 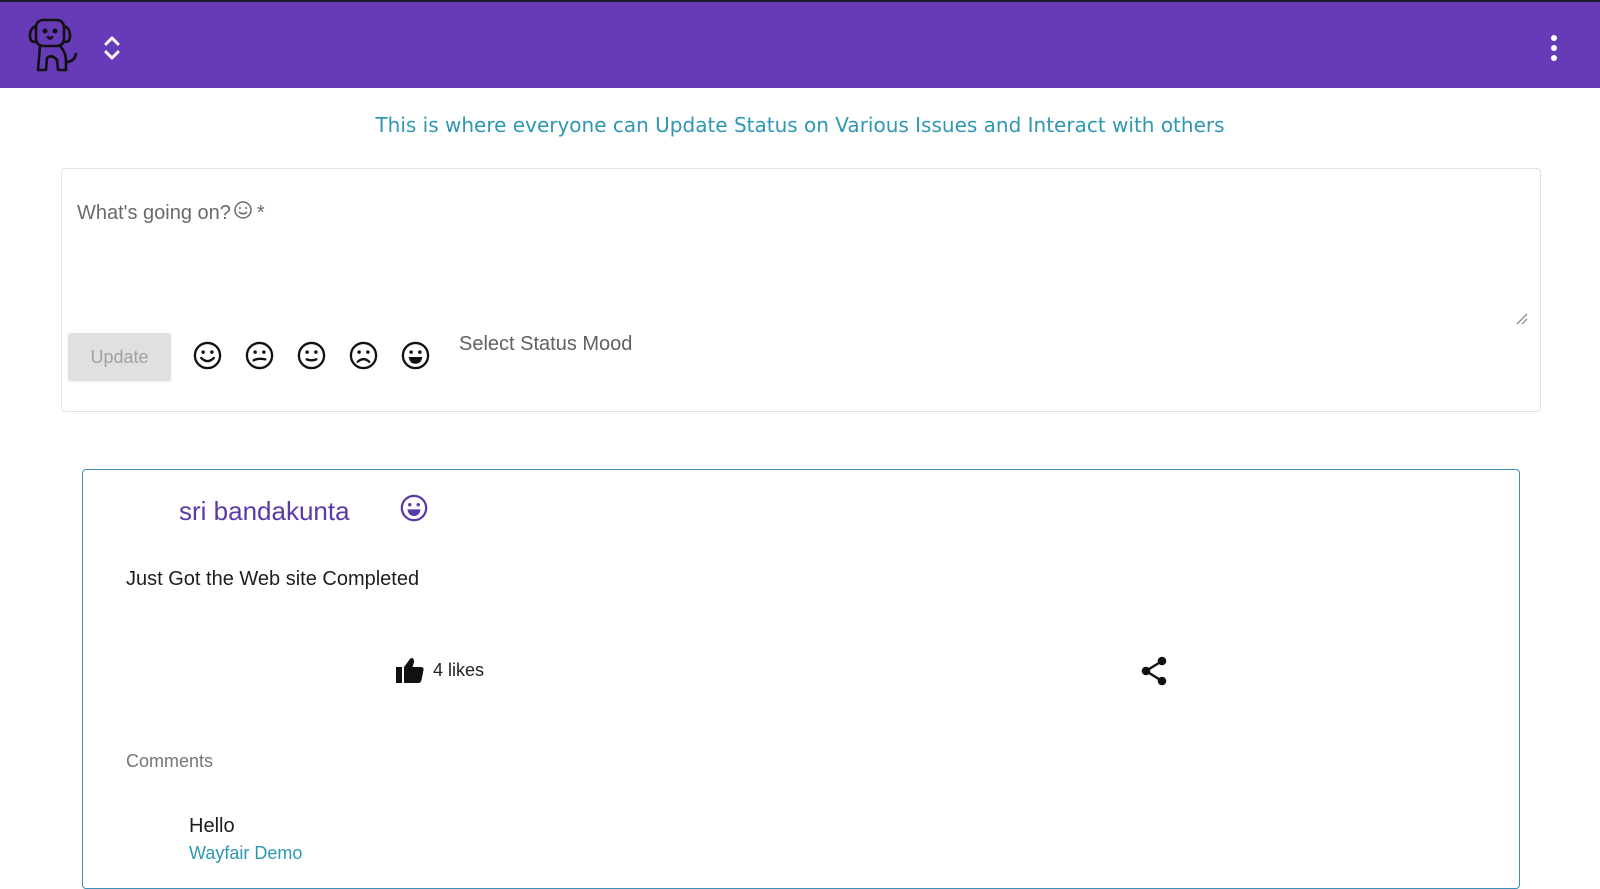 What do you see at coordinates (1154, 671) in the screenshot?
I see `share-icon` at bounding box center [1154, 671].